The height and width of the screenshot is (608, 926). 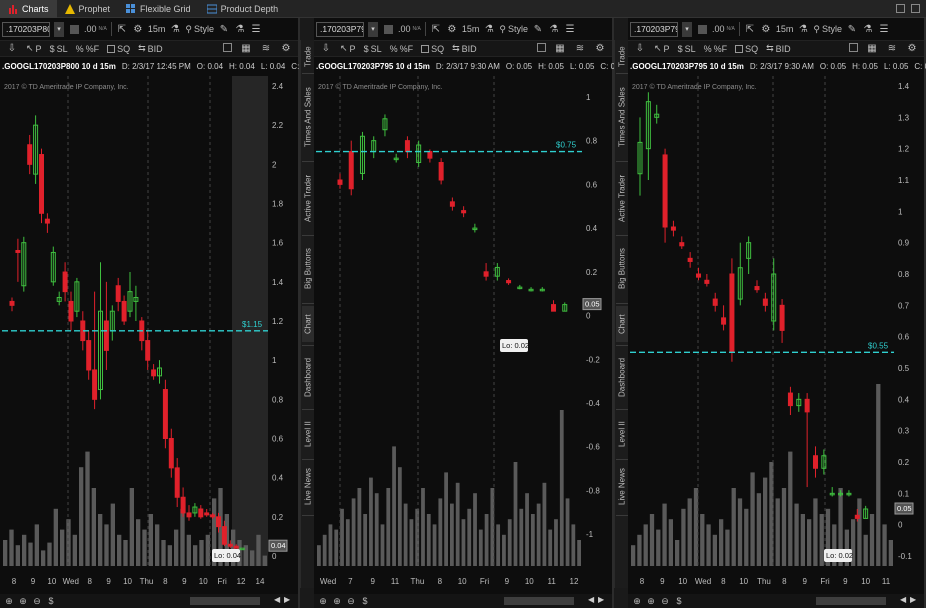 What do you see at coordinates (252, 324) in the screenshot?
I see `price-level-label: $1.15` at bounding box center [252, 324].